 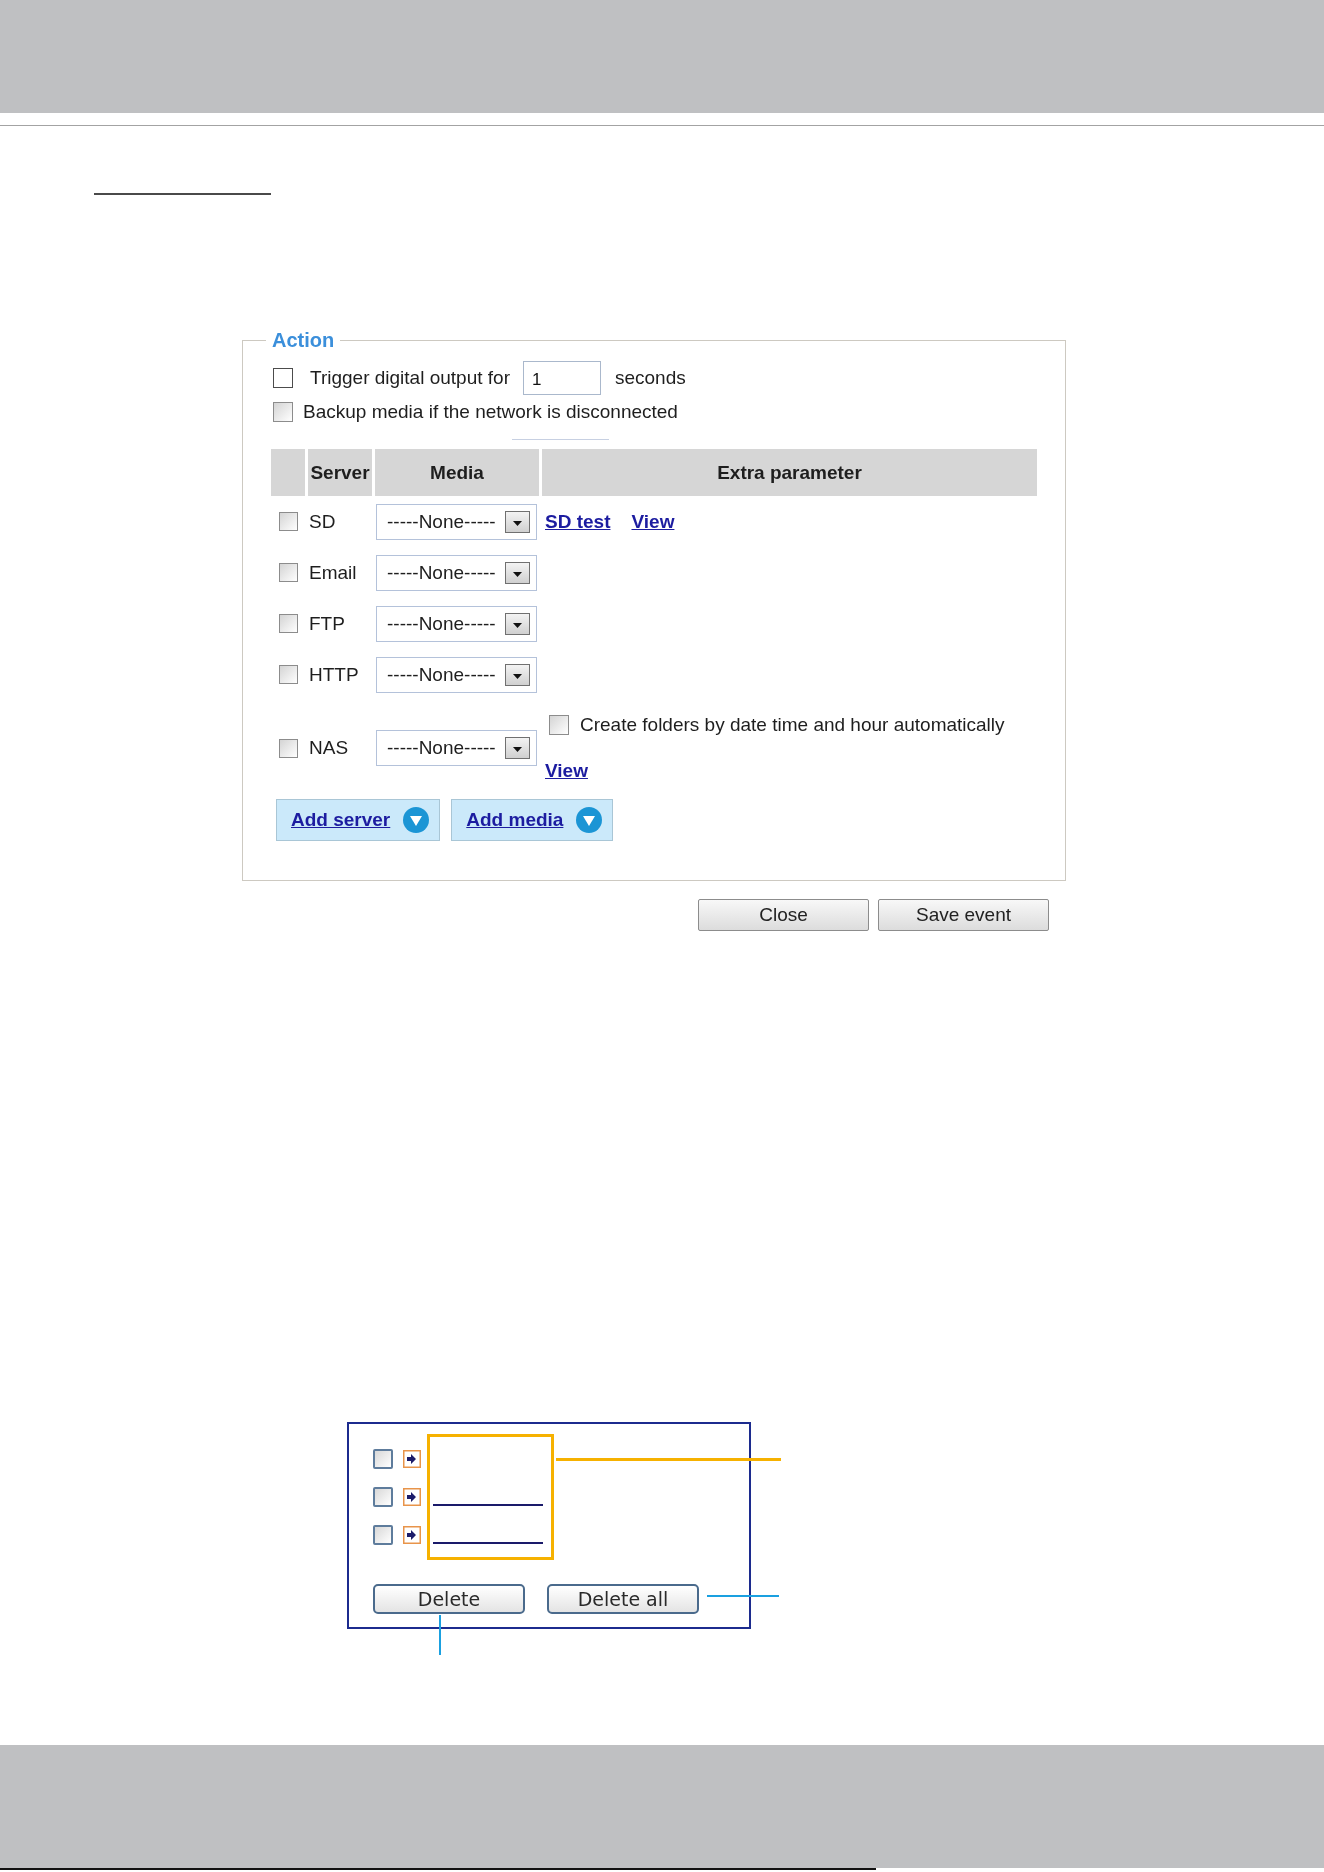 What do you see at coordinates (789, 472) in the screenshot?
I see `column-header: Extra parameter` at bounding box center [789, 472].